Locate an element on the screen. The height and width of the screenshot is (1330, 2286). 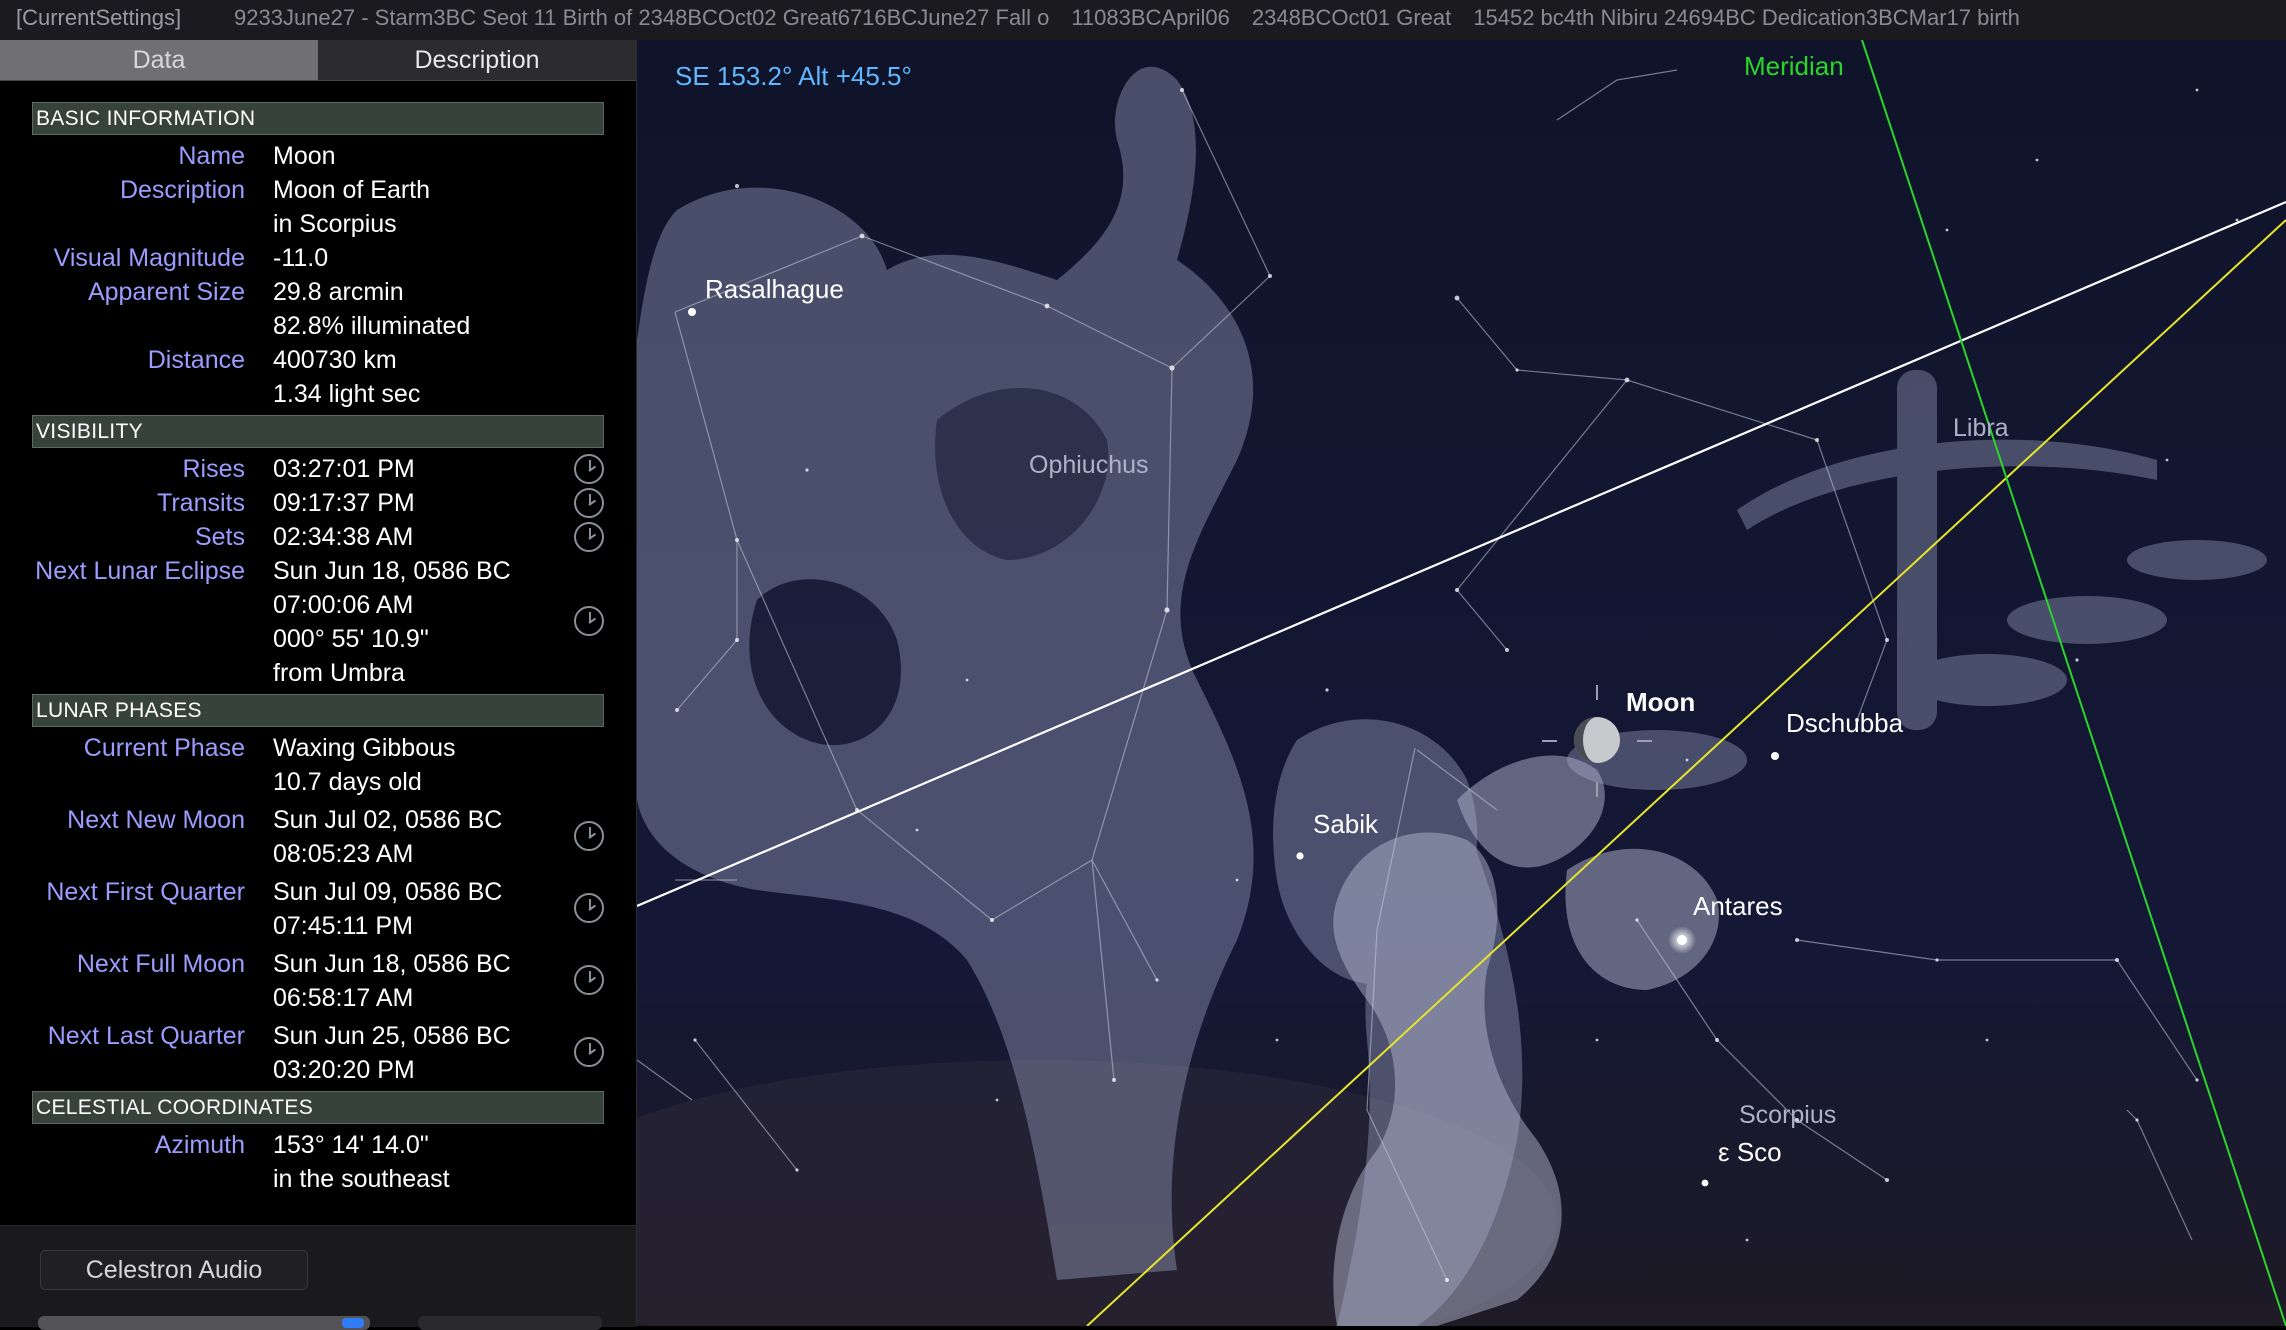
row-value: -11.0 is located at coordinates (301, 258).